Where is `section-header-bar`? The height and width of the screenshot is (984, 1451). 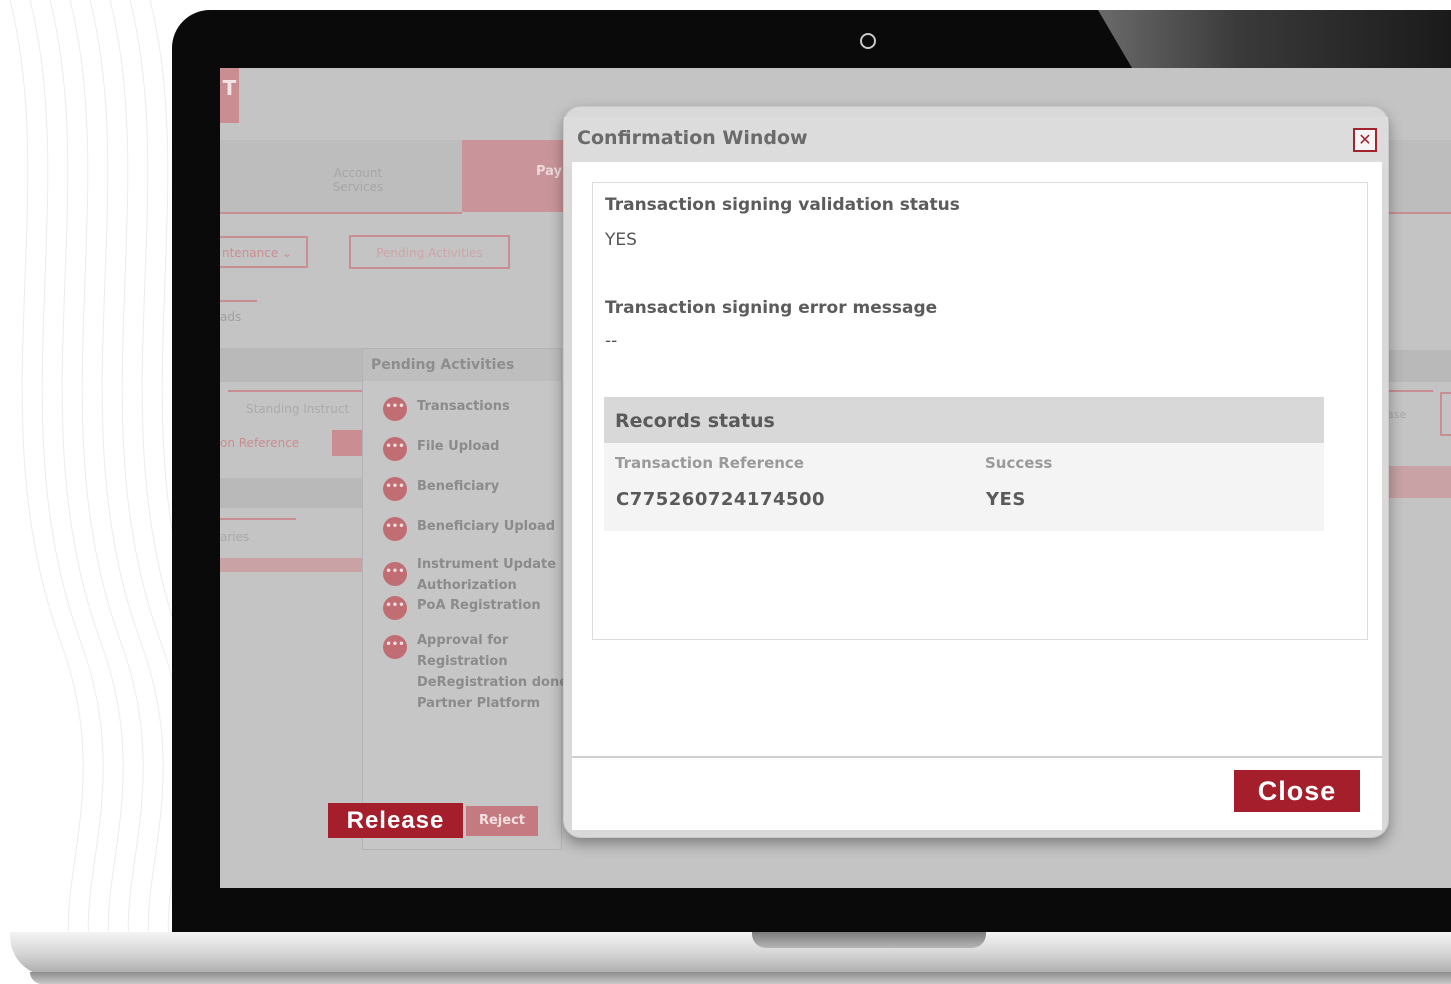 section-header-bar is located at coordinates (291, 365).